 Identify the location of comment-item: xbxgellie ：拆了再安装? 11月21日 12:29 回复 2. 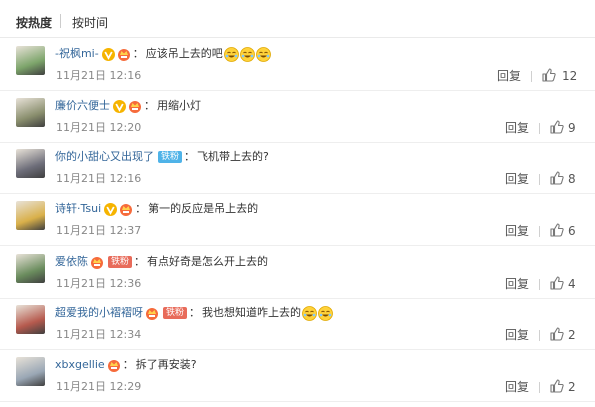
(297, 375).